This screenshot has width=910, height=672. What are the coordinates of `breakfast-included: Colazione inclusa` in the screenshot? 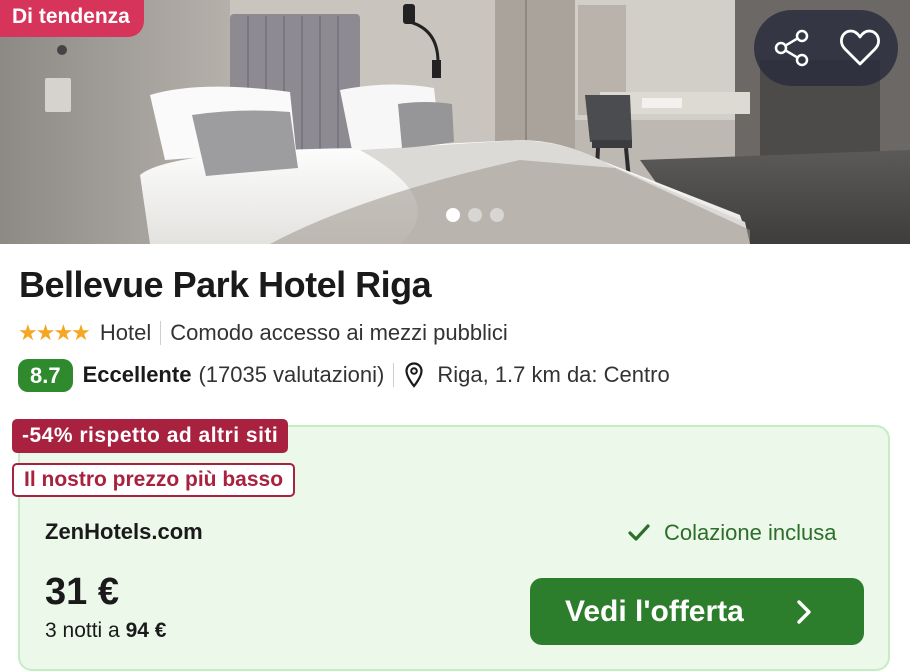 It's located at (732, 533).